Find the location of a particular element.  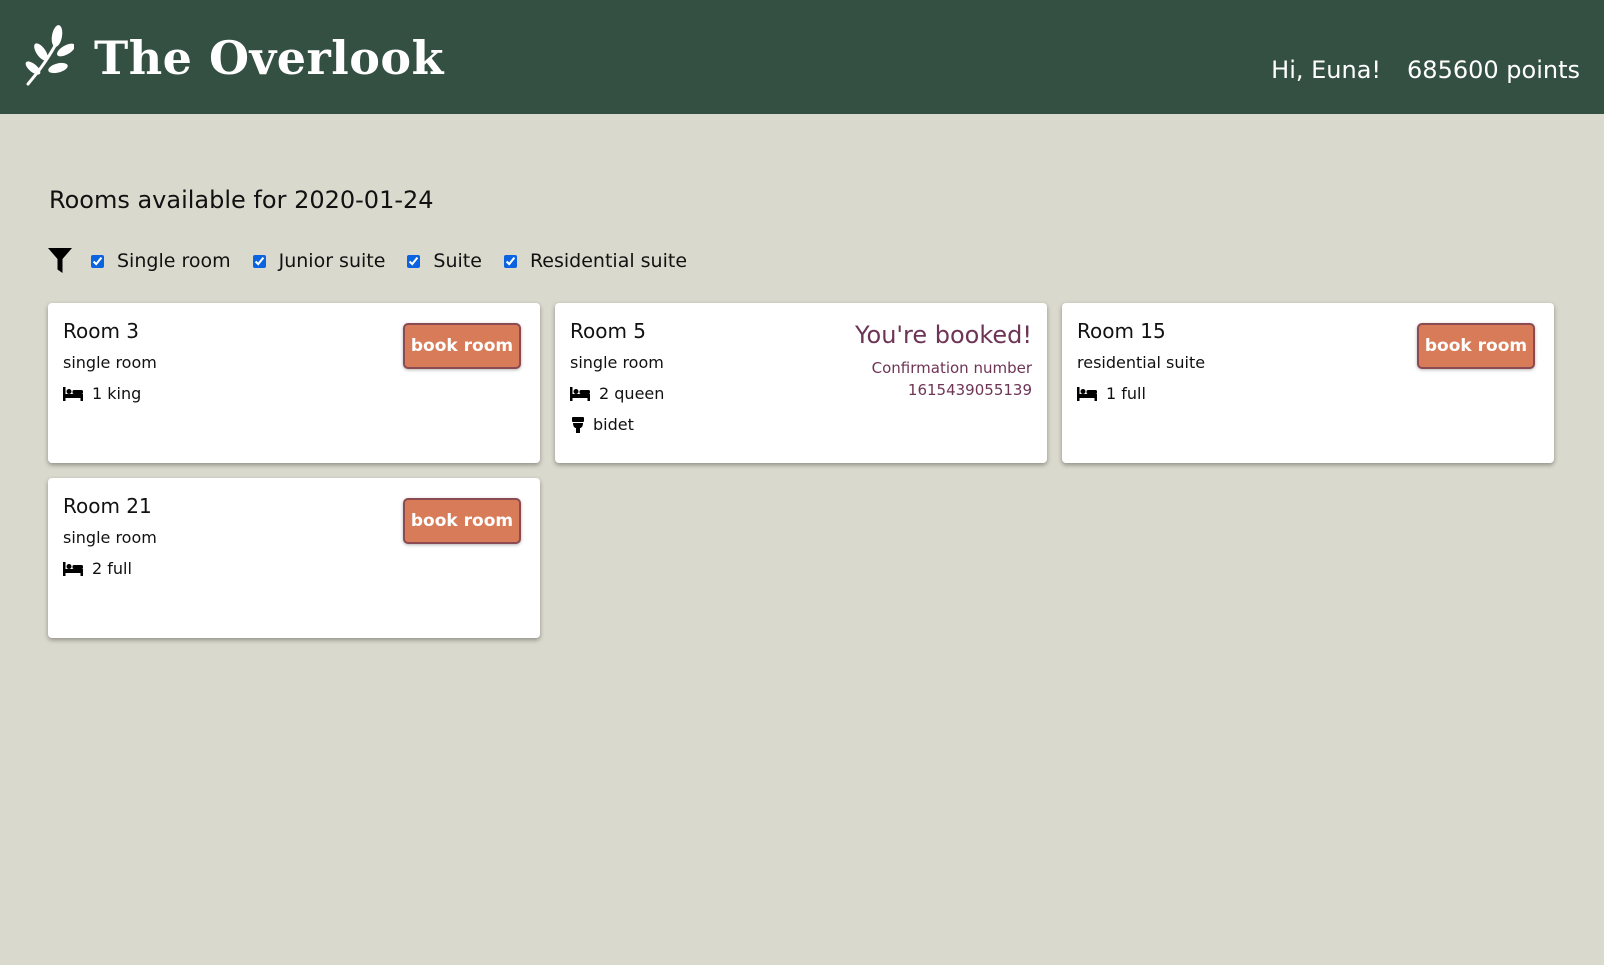

filter-label: Single room is located at coordinates (174, 261).